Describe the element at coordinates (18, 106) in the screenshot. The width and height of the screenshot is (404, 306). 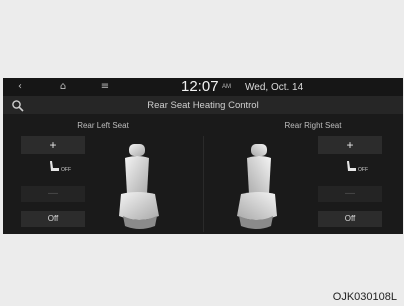
I see `search-icon` at that location.